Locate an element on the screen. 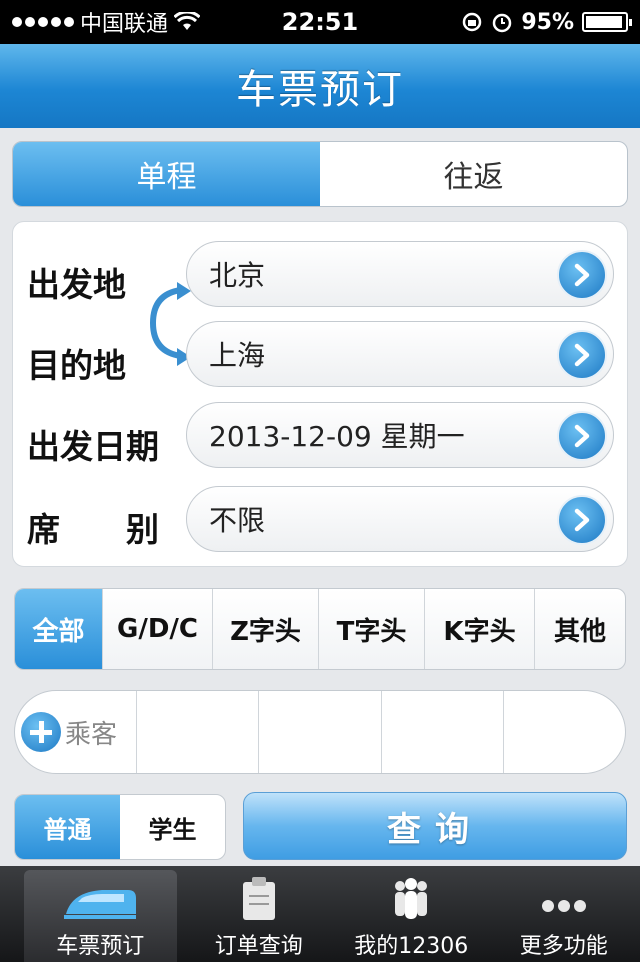  trip-type-segment: 单程 往返 is located at coordinates (320, 174).